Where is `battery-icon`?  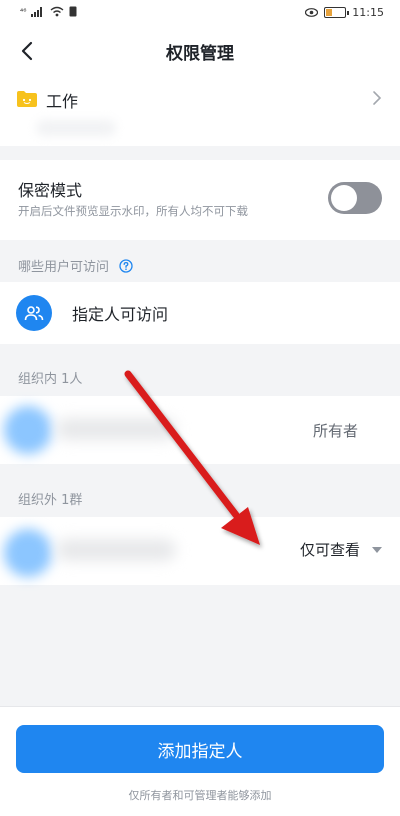
battery-icon is located at coordinates (337, 12).